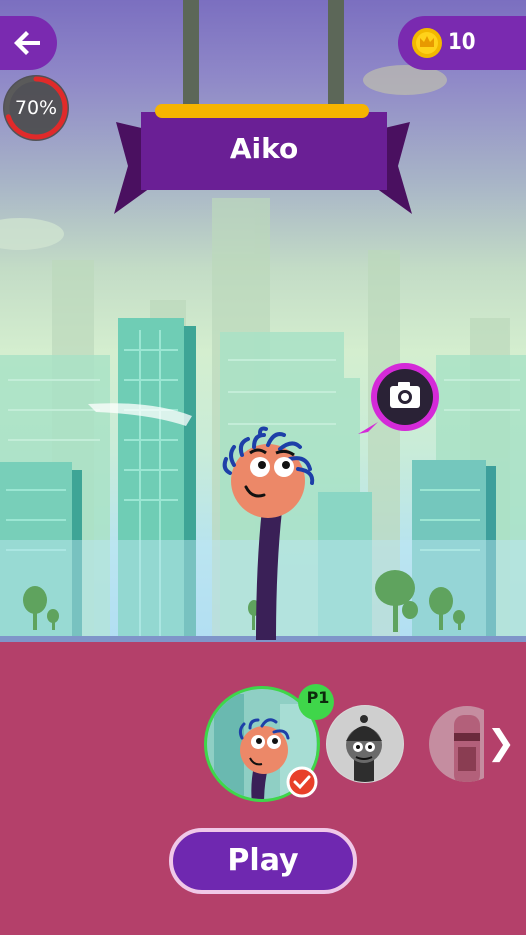 The image size is (526, 935). Describe the element at coordinates (264, 148) in the screenshot. I see `character-name: Aiko` at that location.